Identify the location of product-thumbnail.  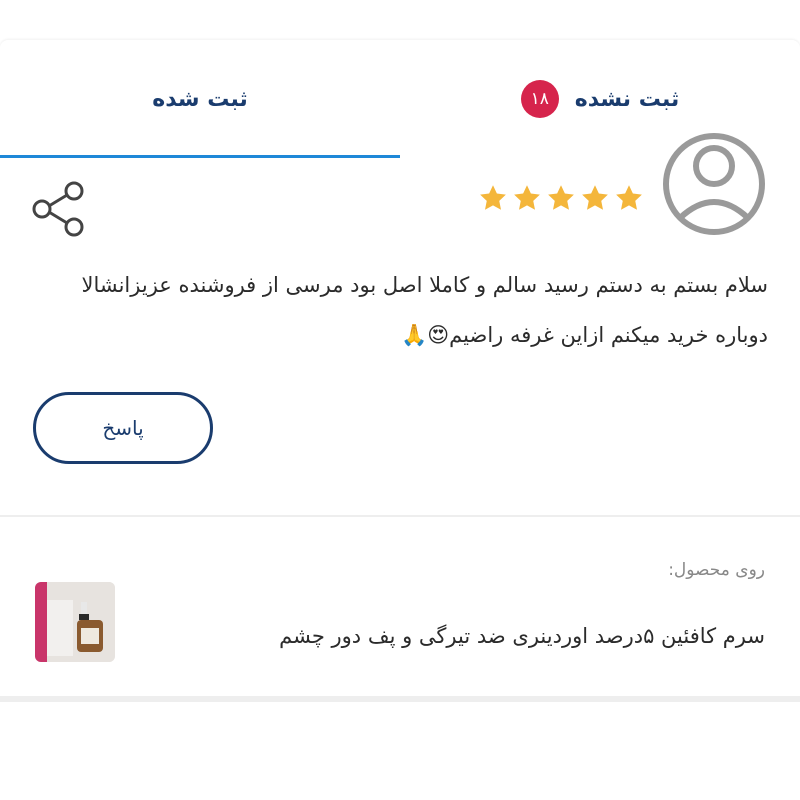
(75, 622).